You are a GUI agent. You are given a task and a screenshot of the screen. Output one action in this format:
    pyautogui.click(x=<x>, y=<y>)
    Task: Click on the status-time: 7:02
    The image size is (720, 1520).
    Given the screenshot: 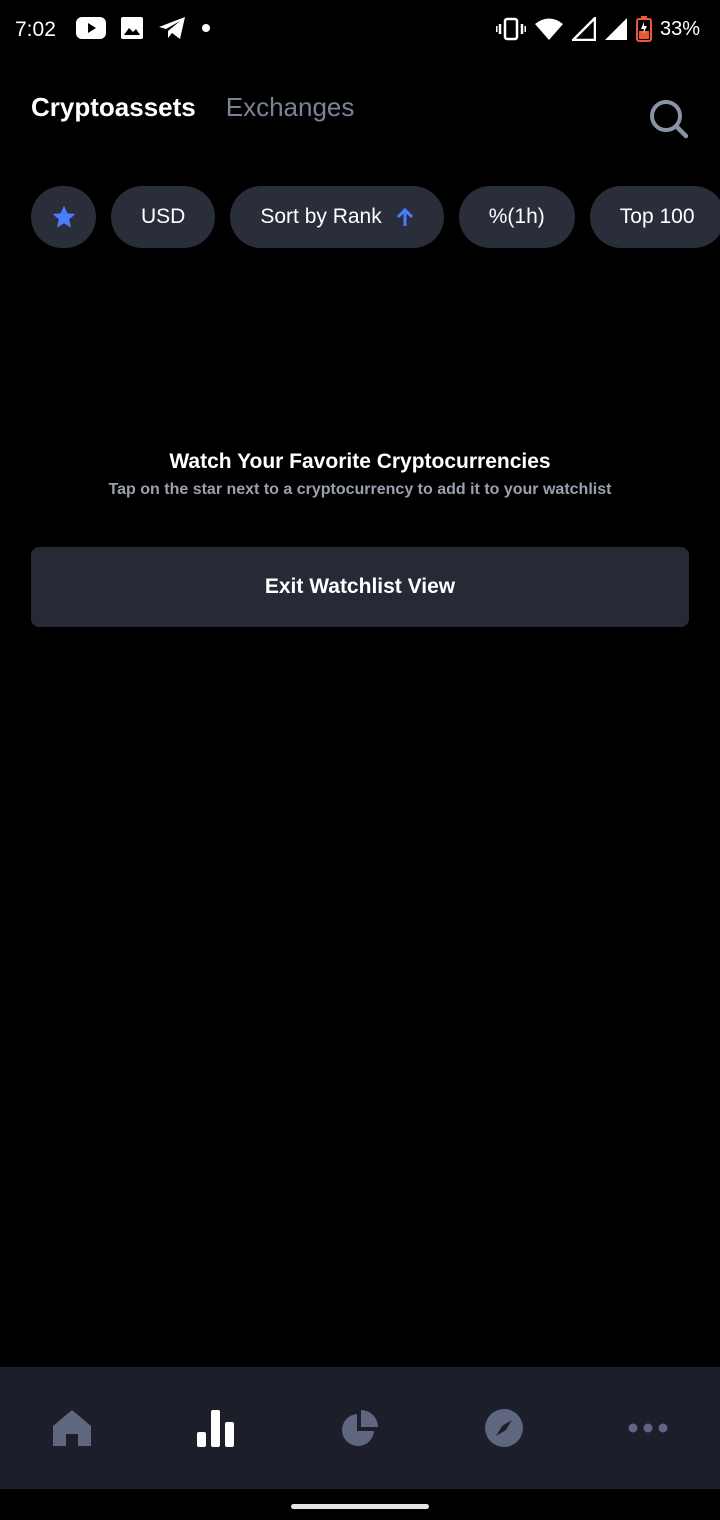 What is the action you would take?
    pyautogui.click(x=35, y=29)
    